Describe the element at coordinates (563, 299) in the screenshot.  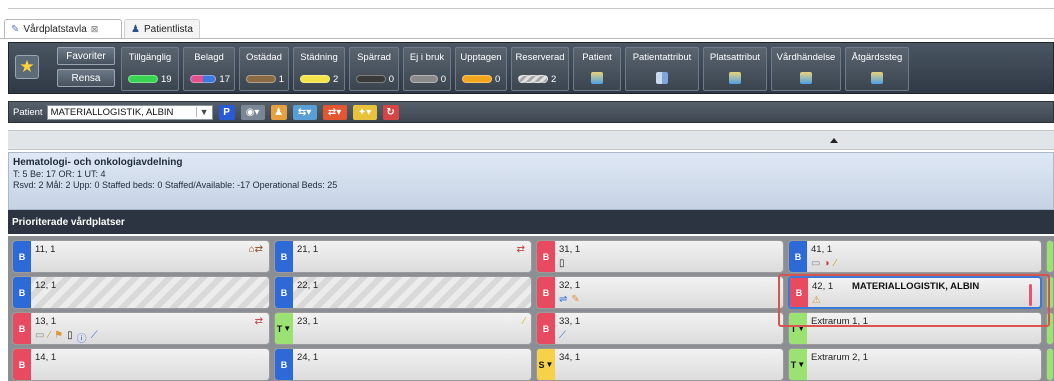
I see `transfer-icon: ⇌` at that location.